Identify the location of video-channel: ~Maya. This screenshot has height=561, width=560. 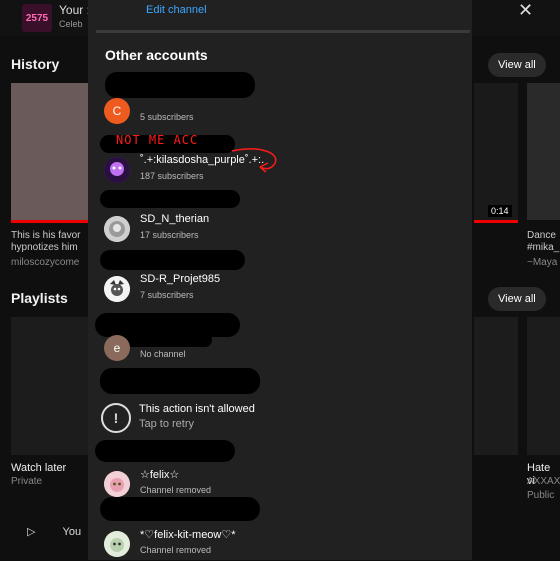
(542, 262).